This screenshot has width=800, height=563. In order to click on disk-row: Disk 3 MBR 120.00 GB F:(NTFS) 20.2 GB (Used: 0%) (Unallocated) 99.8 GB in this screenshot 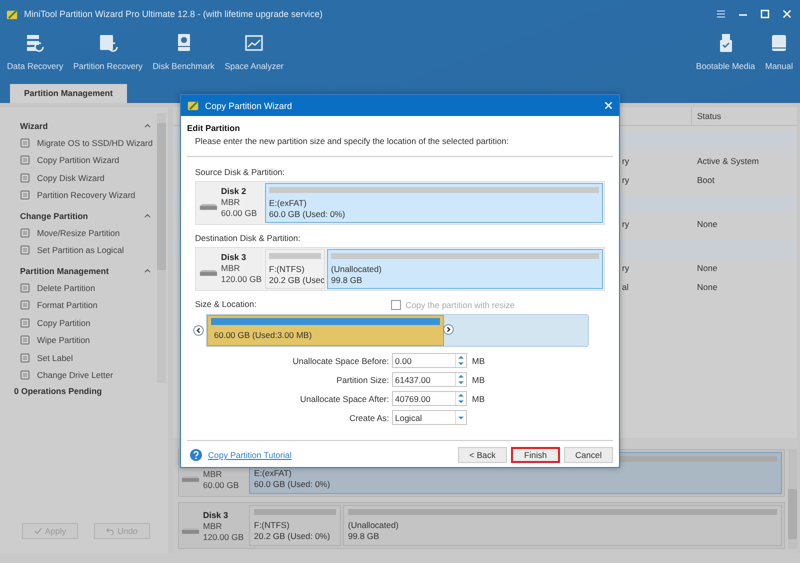, I will do `click(481, 525)`.